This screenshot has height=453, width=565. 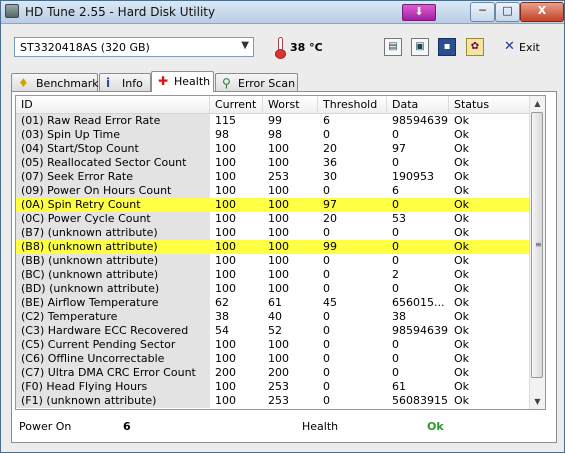 I want to click on cell-current: 200, so click(x=225, y=372).